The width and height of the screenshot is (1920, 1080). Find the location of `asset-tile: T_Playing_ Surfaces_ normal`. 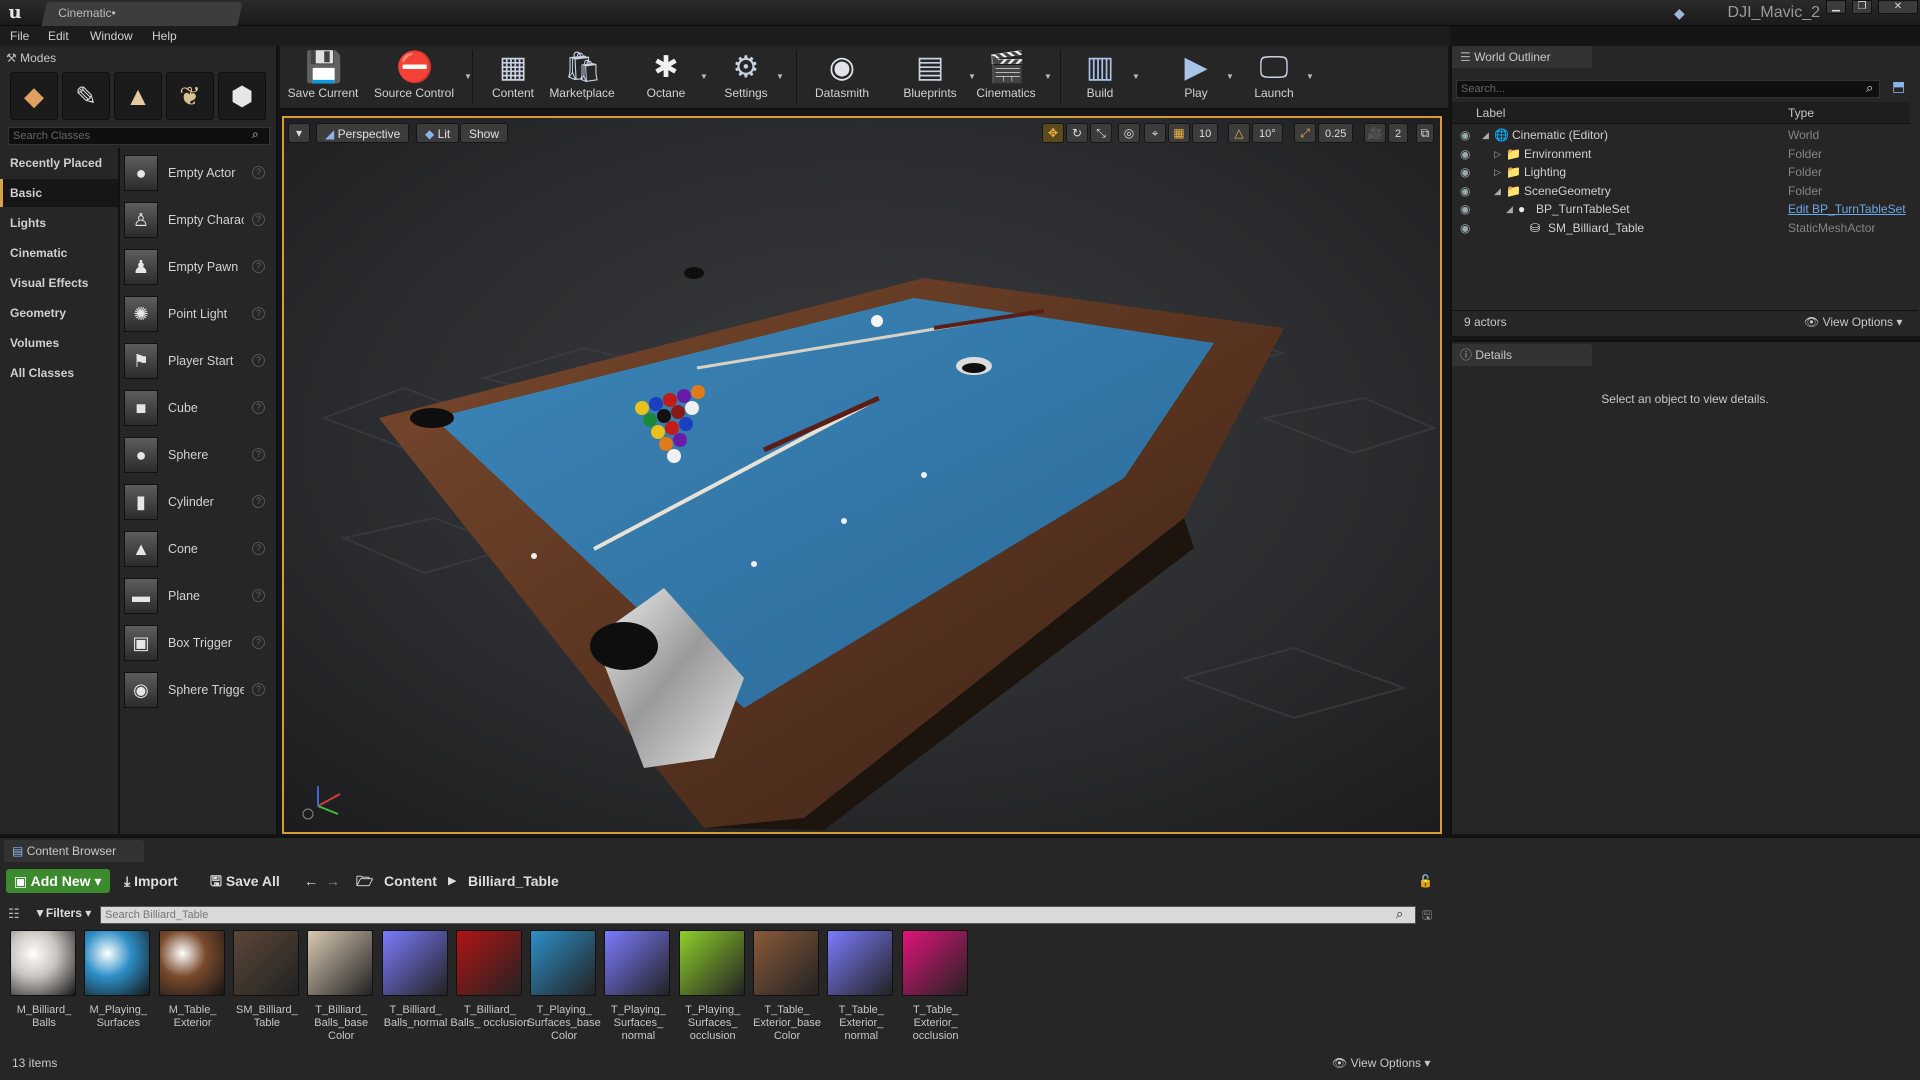

asset-tile: T_Playing_ Surfaces_ normal is located at coordinates (639, 989).